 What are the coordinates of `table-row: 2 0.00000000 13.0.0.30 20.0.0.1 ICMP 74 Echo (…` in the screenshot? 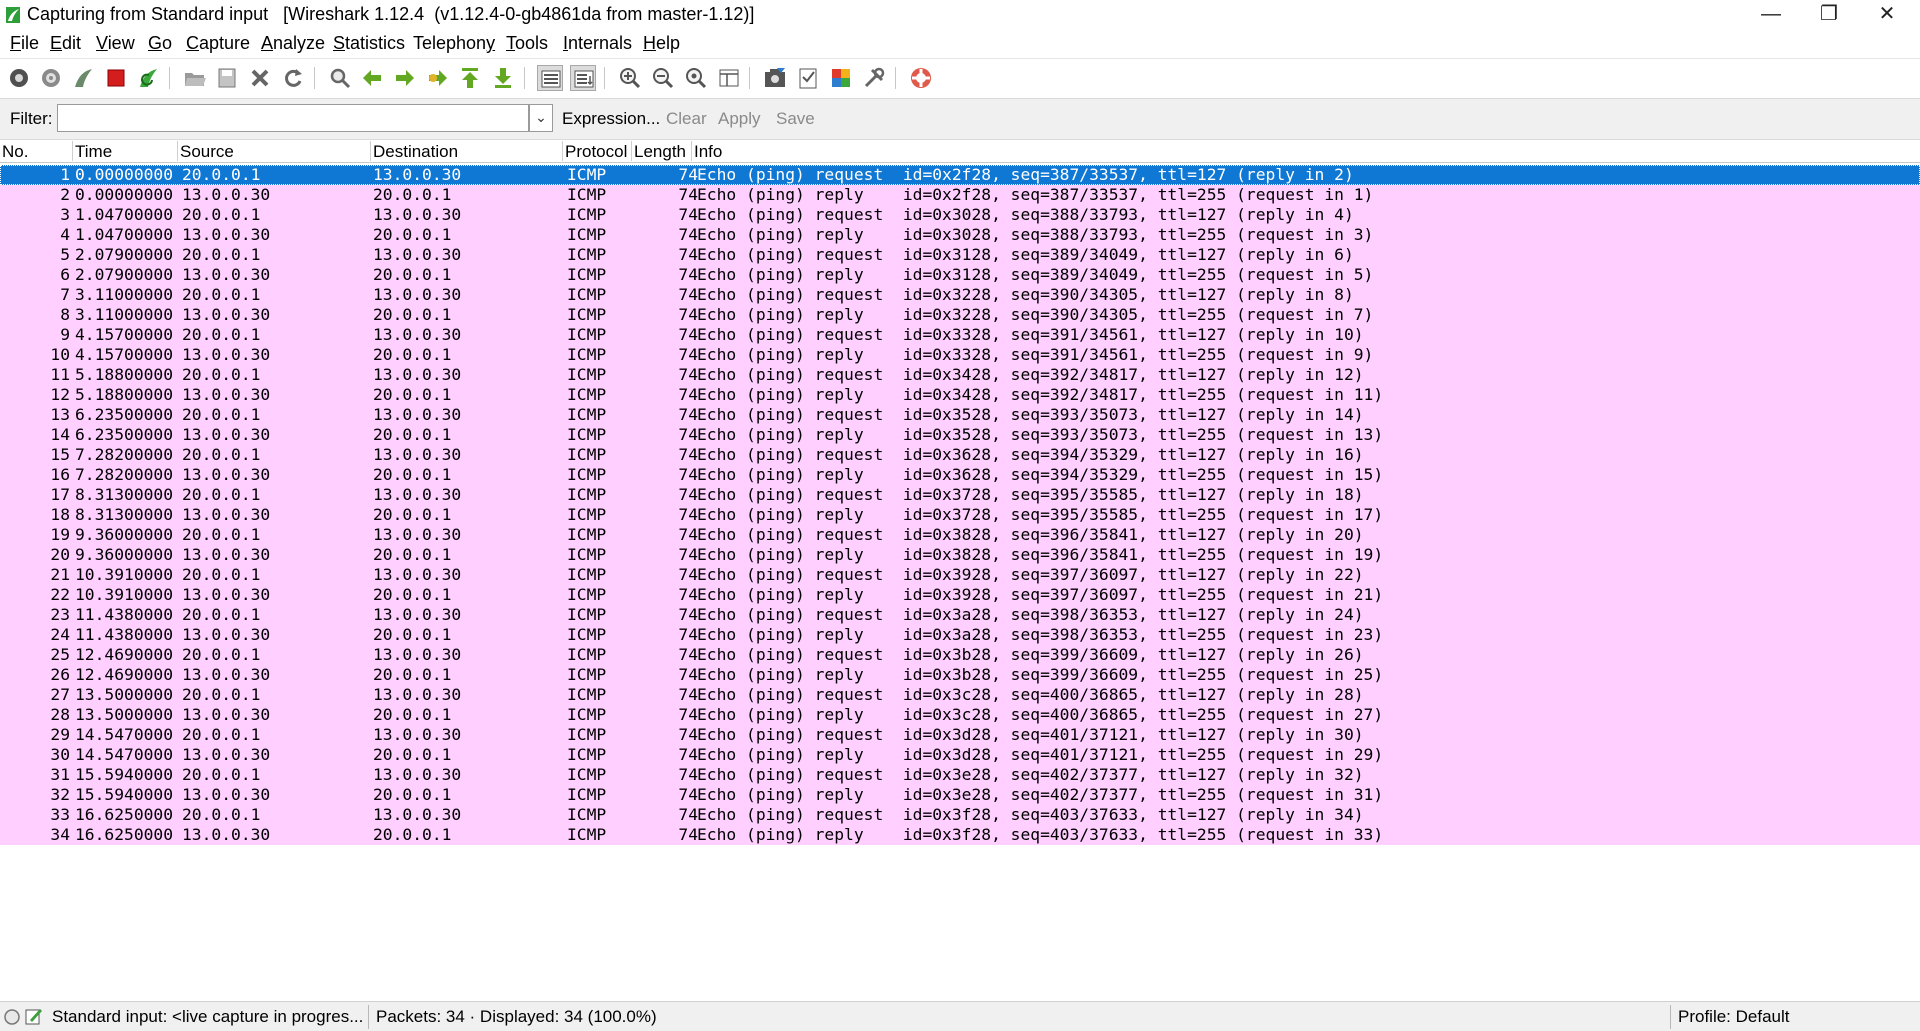 It's located at (960, 195).